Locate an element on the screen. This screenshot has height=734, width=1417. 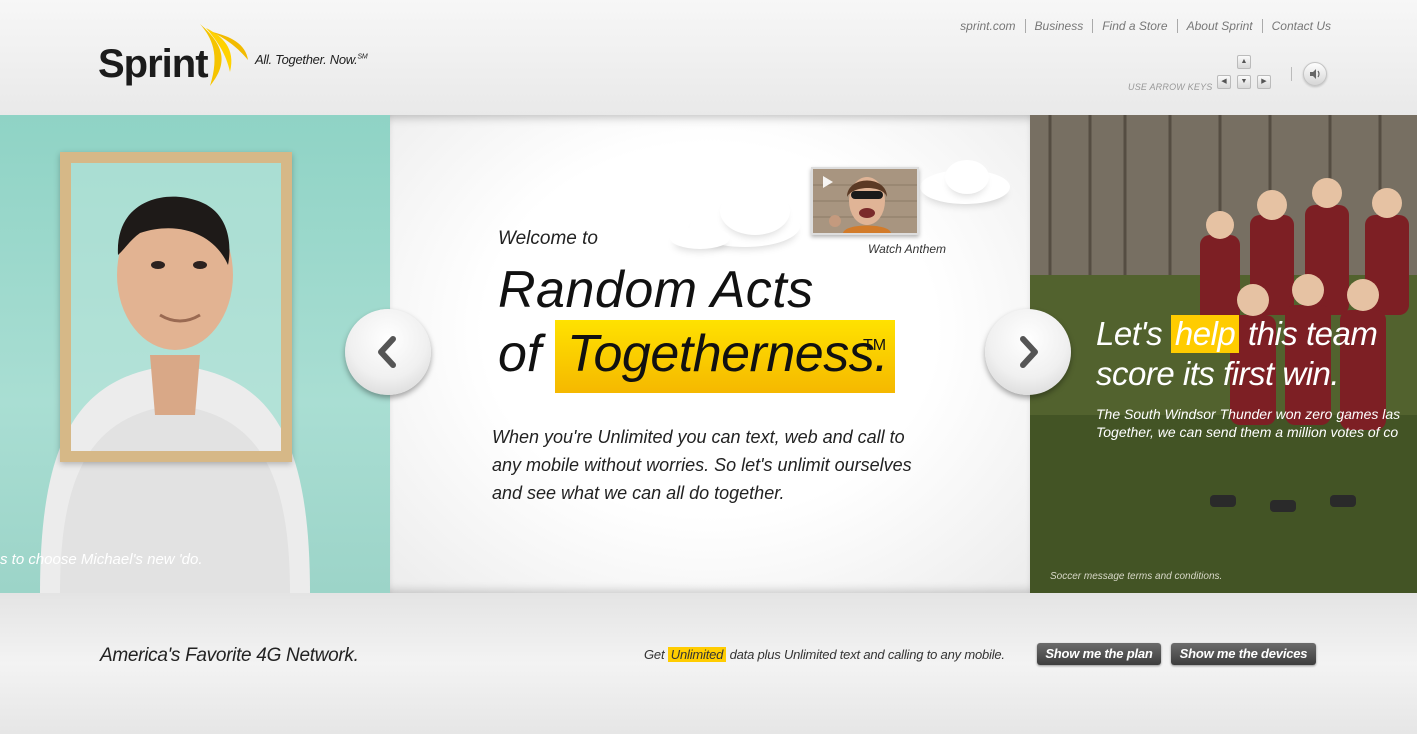
arrow-left-icon: ◀ is located at coordinates (1224, 82).